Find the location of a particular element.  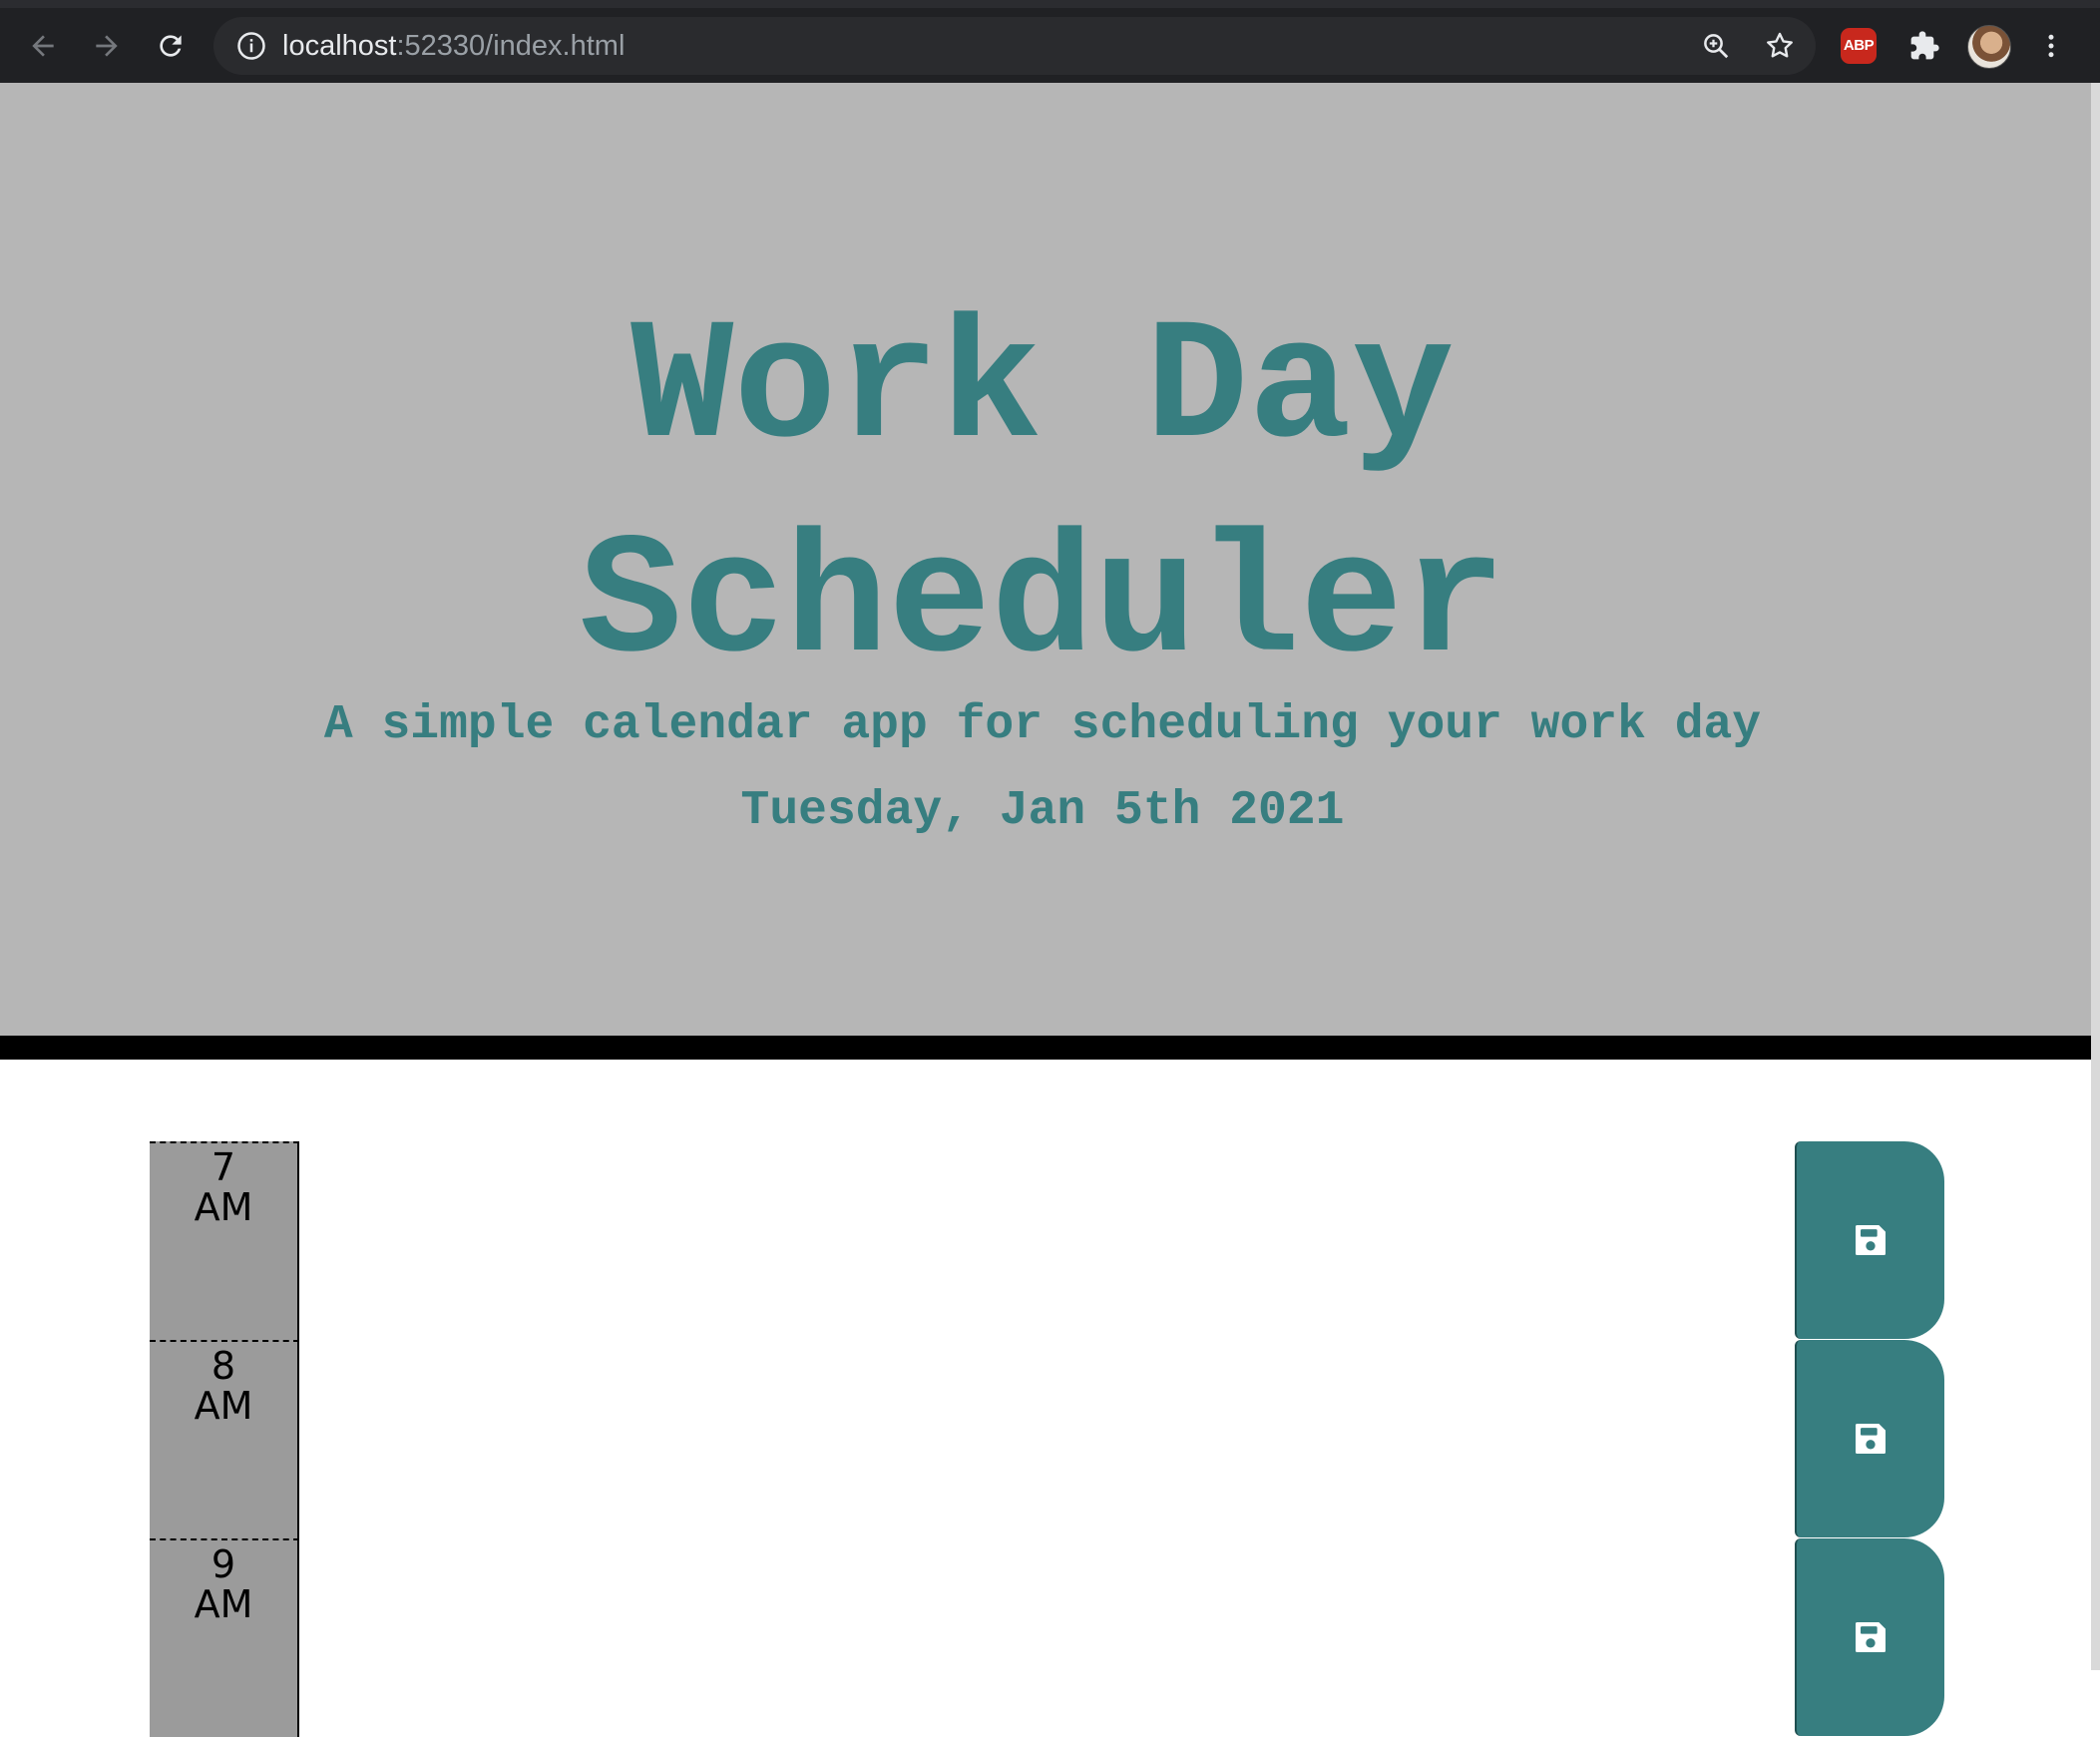

time-block-row: 9 AM is located at coordinates (1047, 1638).